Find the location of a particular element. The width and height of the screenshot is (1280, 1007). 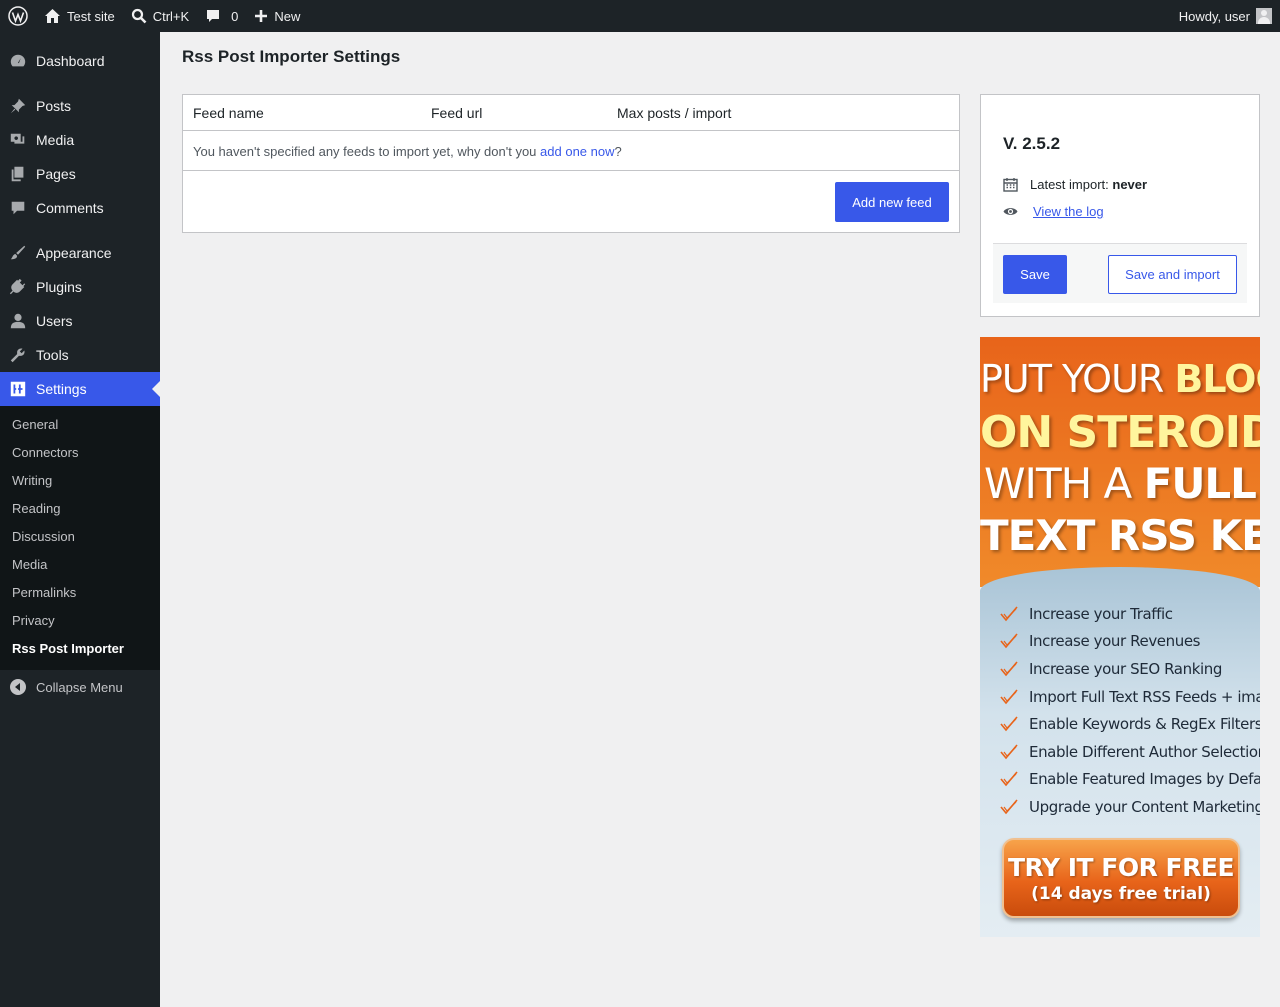

column-feed-url: Feed url is located at coordinates (457, 113).